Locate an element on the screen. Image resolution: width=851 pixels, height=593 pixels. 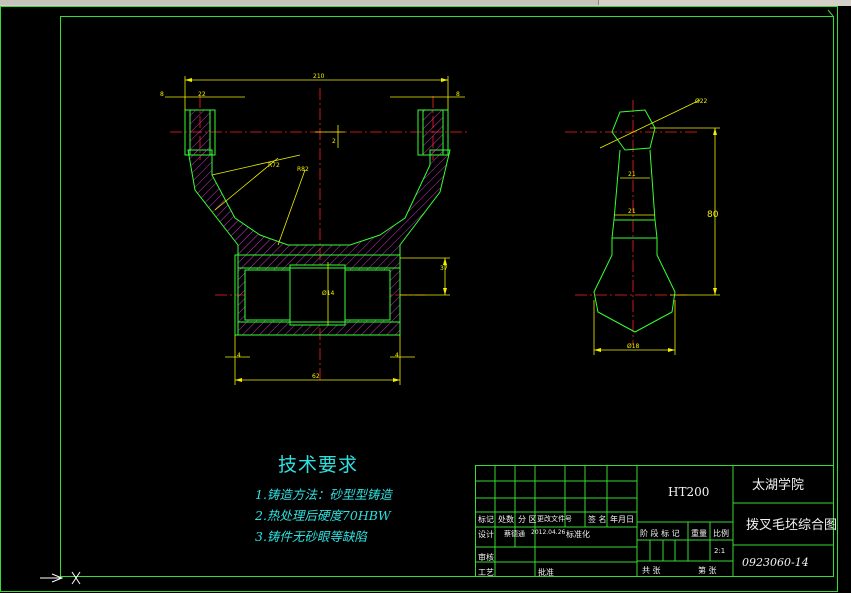
tb-designer: 设计 is located at coordinates (486, 534).